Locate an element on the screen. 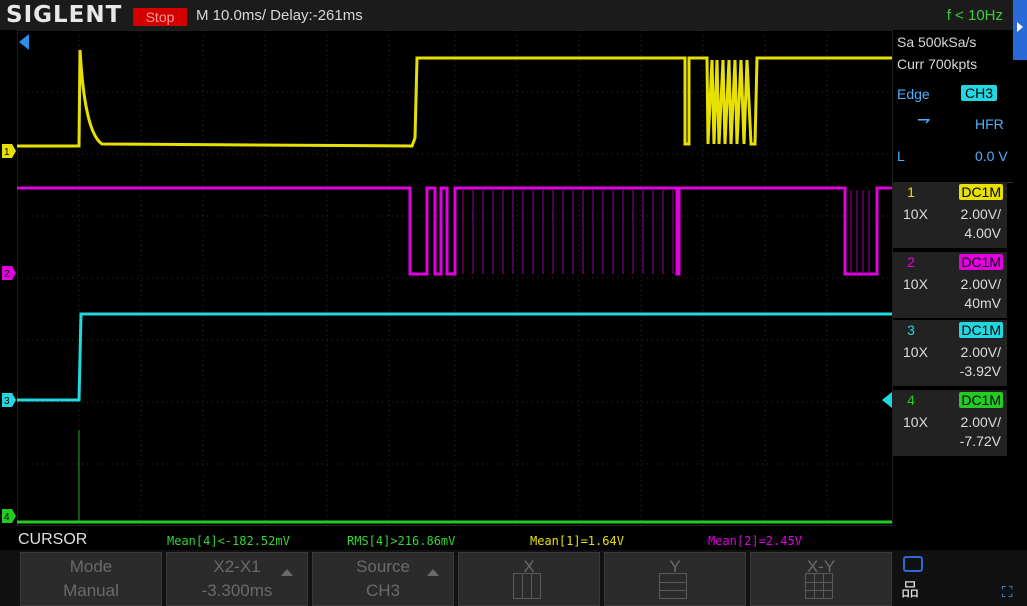  ch2-trace is located at coordinates (454, 231).